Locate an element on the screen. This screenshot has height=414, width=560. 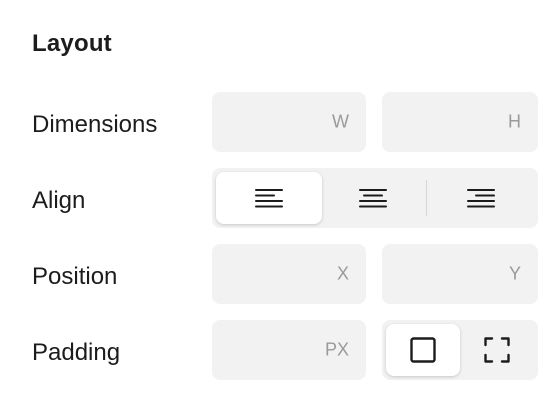
align-right-button is located at coordinates (481, 198).